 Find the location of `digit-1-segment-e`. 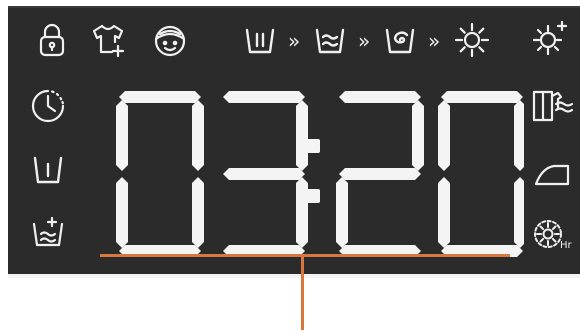

digit-1-segment-e is located at coordinates (122, 212).